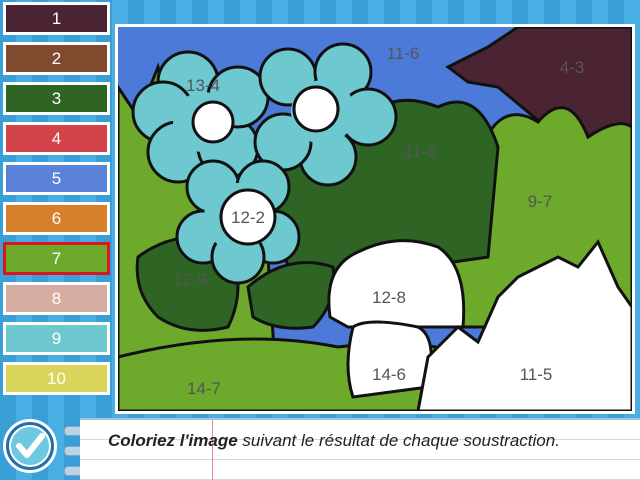 The height and width of the screenshot is (480, 640). Describe the element at coordinates (56, 258) in the screenshot. I see `color-swatch-7: 7` at that location.